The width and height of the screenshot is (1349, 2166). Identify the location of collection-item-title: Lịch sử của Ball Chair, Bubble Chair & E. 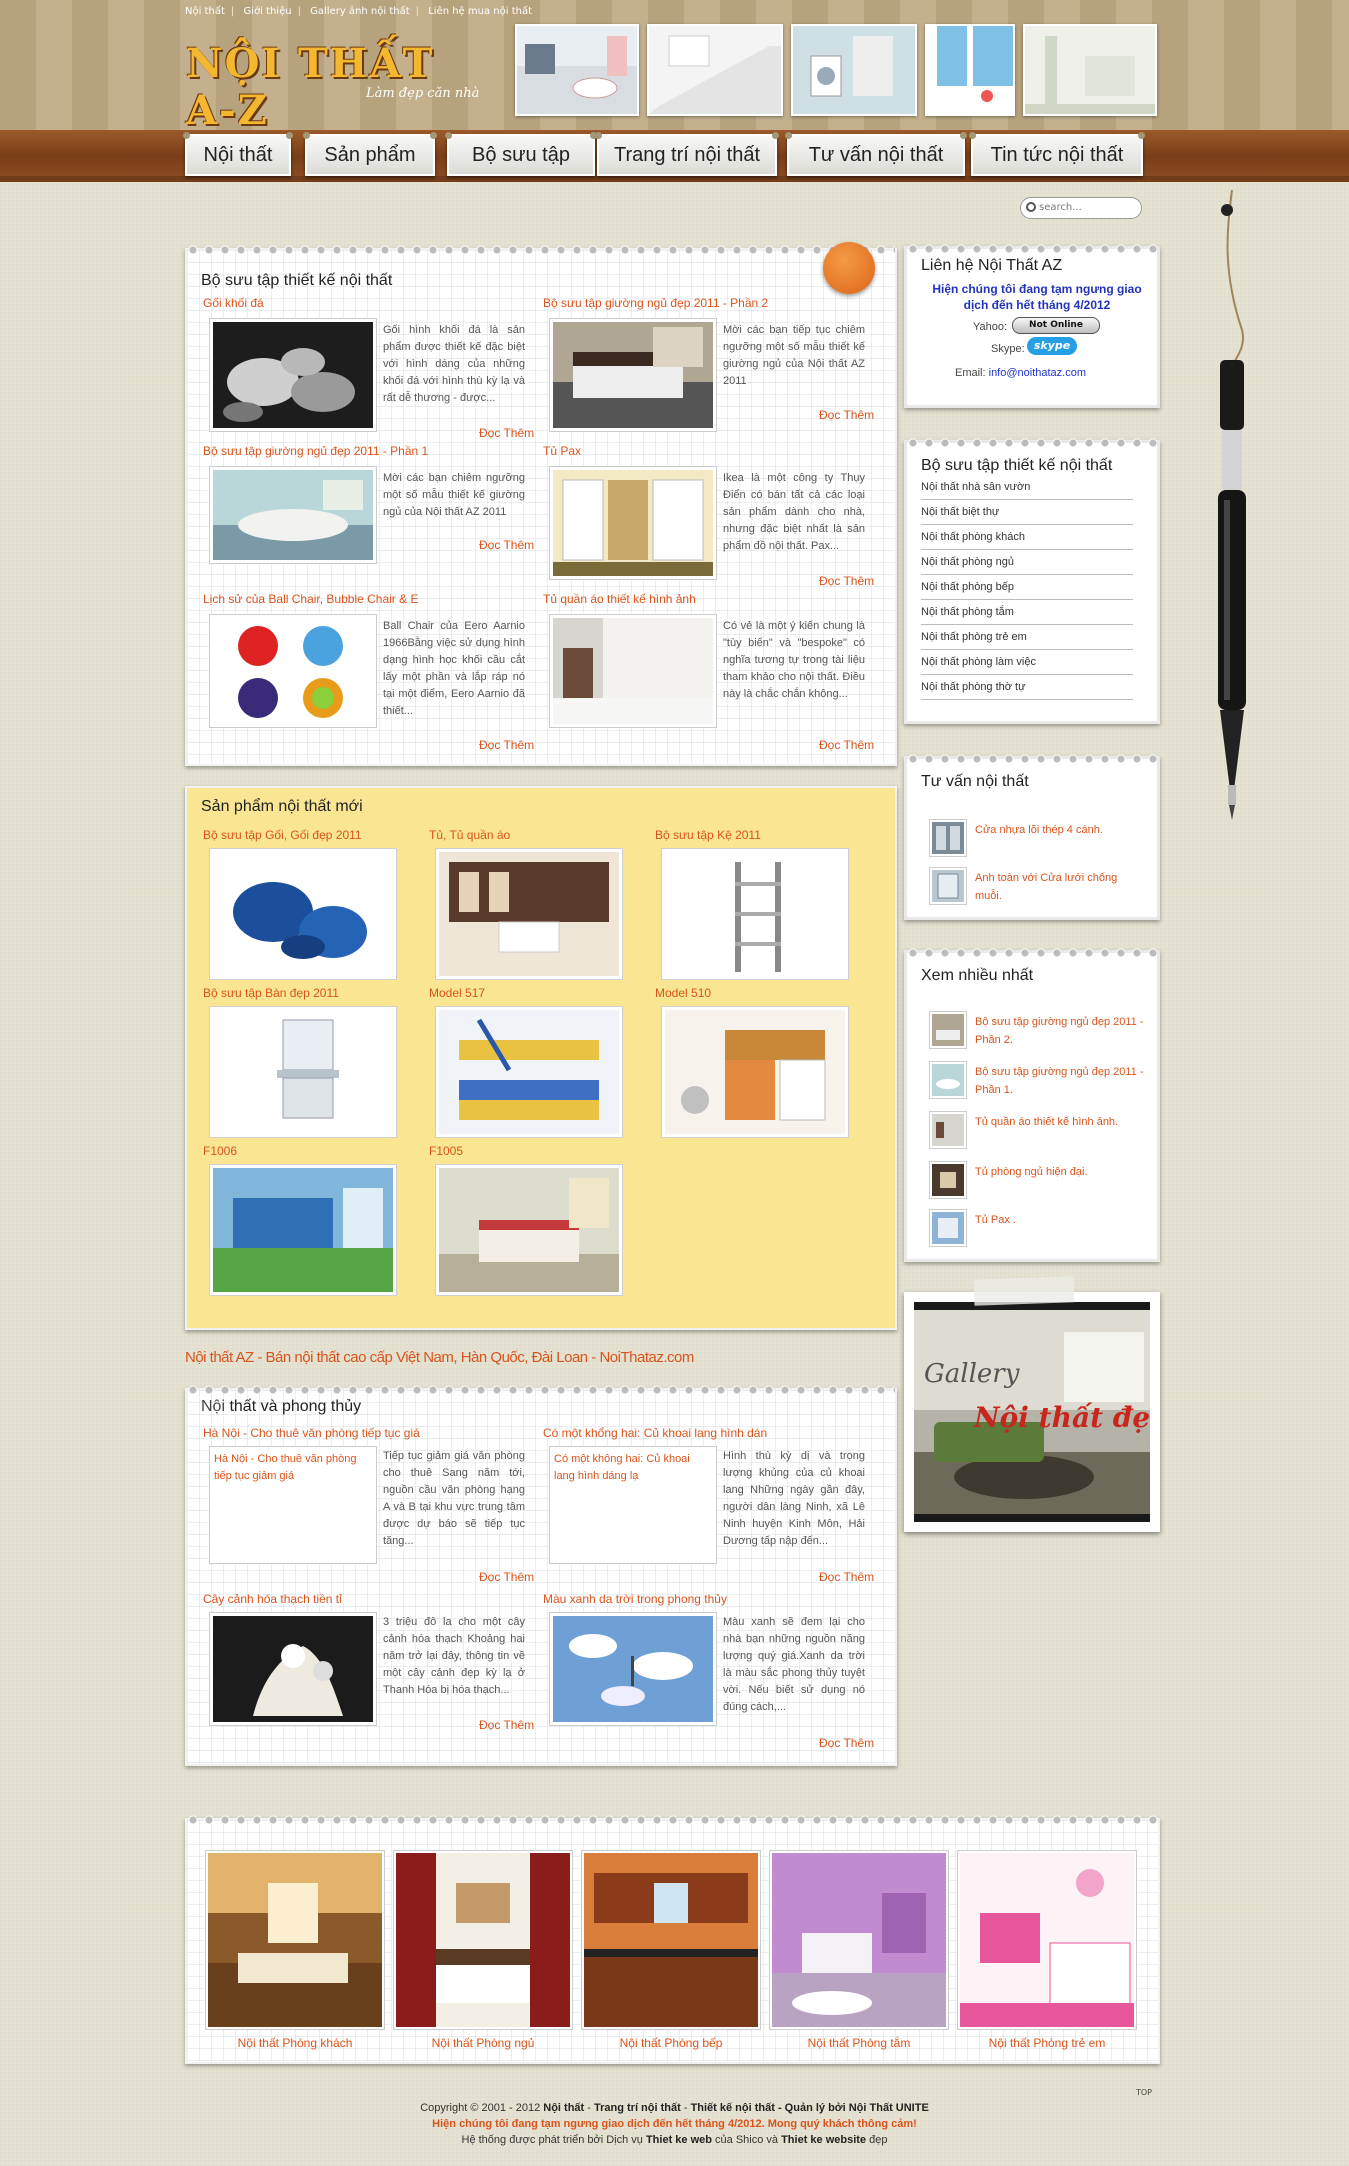
(310, 599).